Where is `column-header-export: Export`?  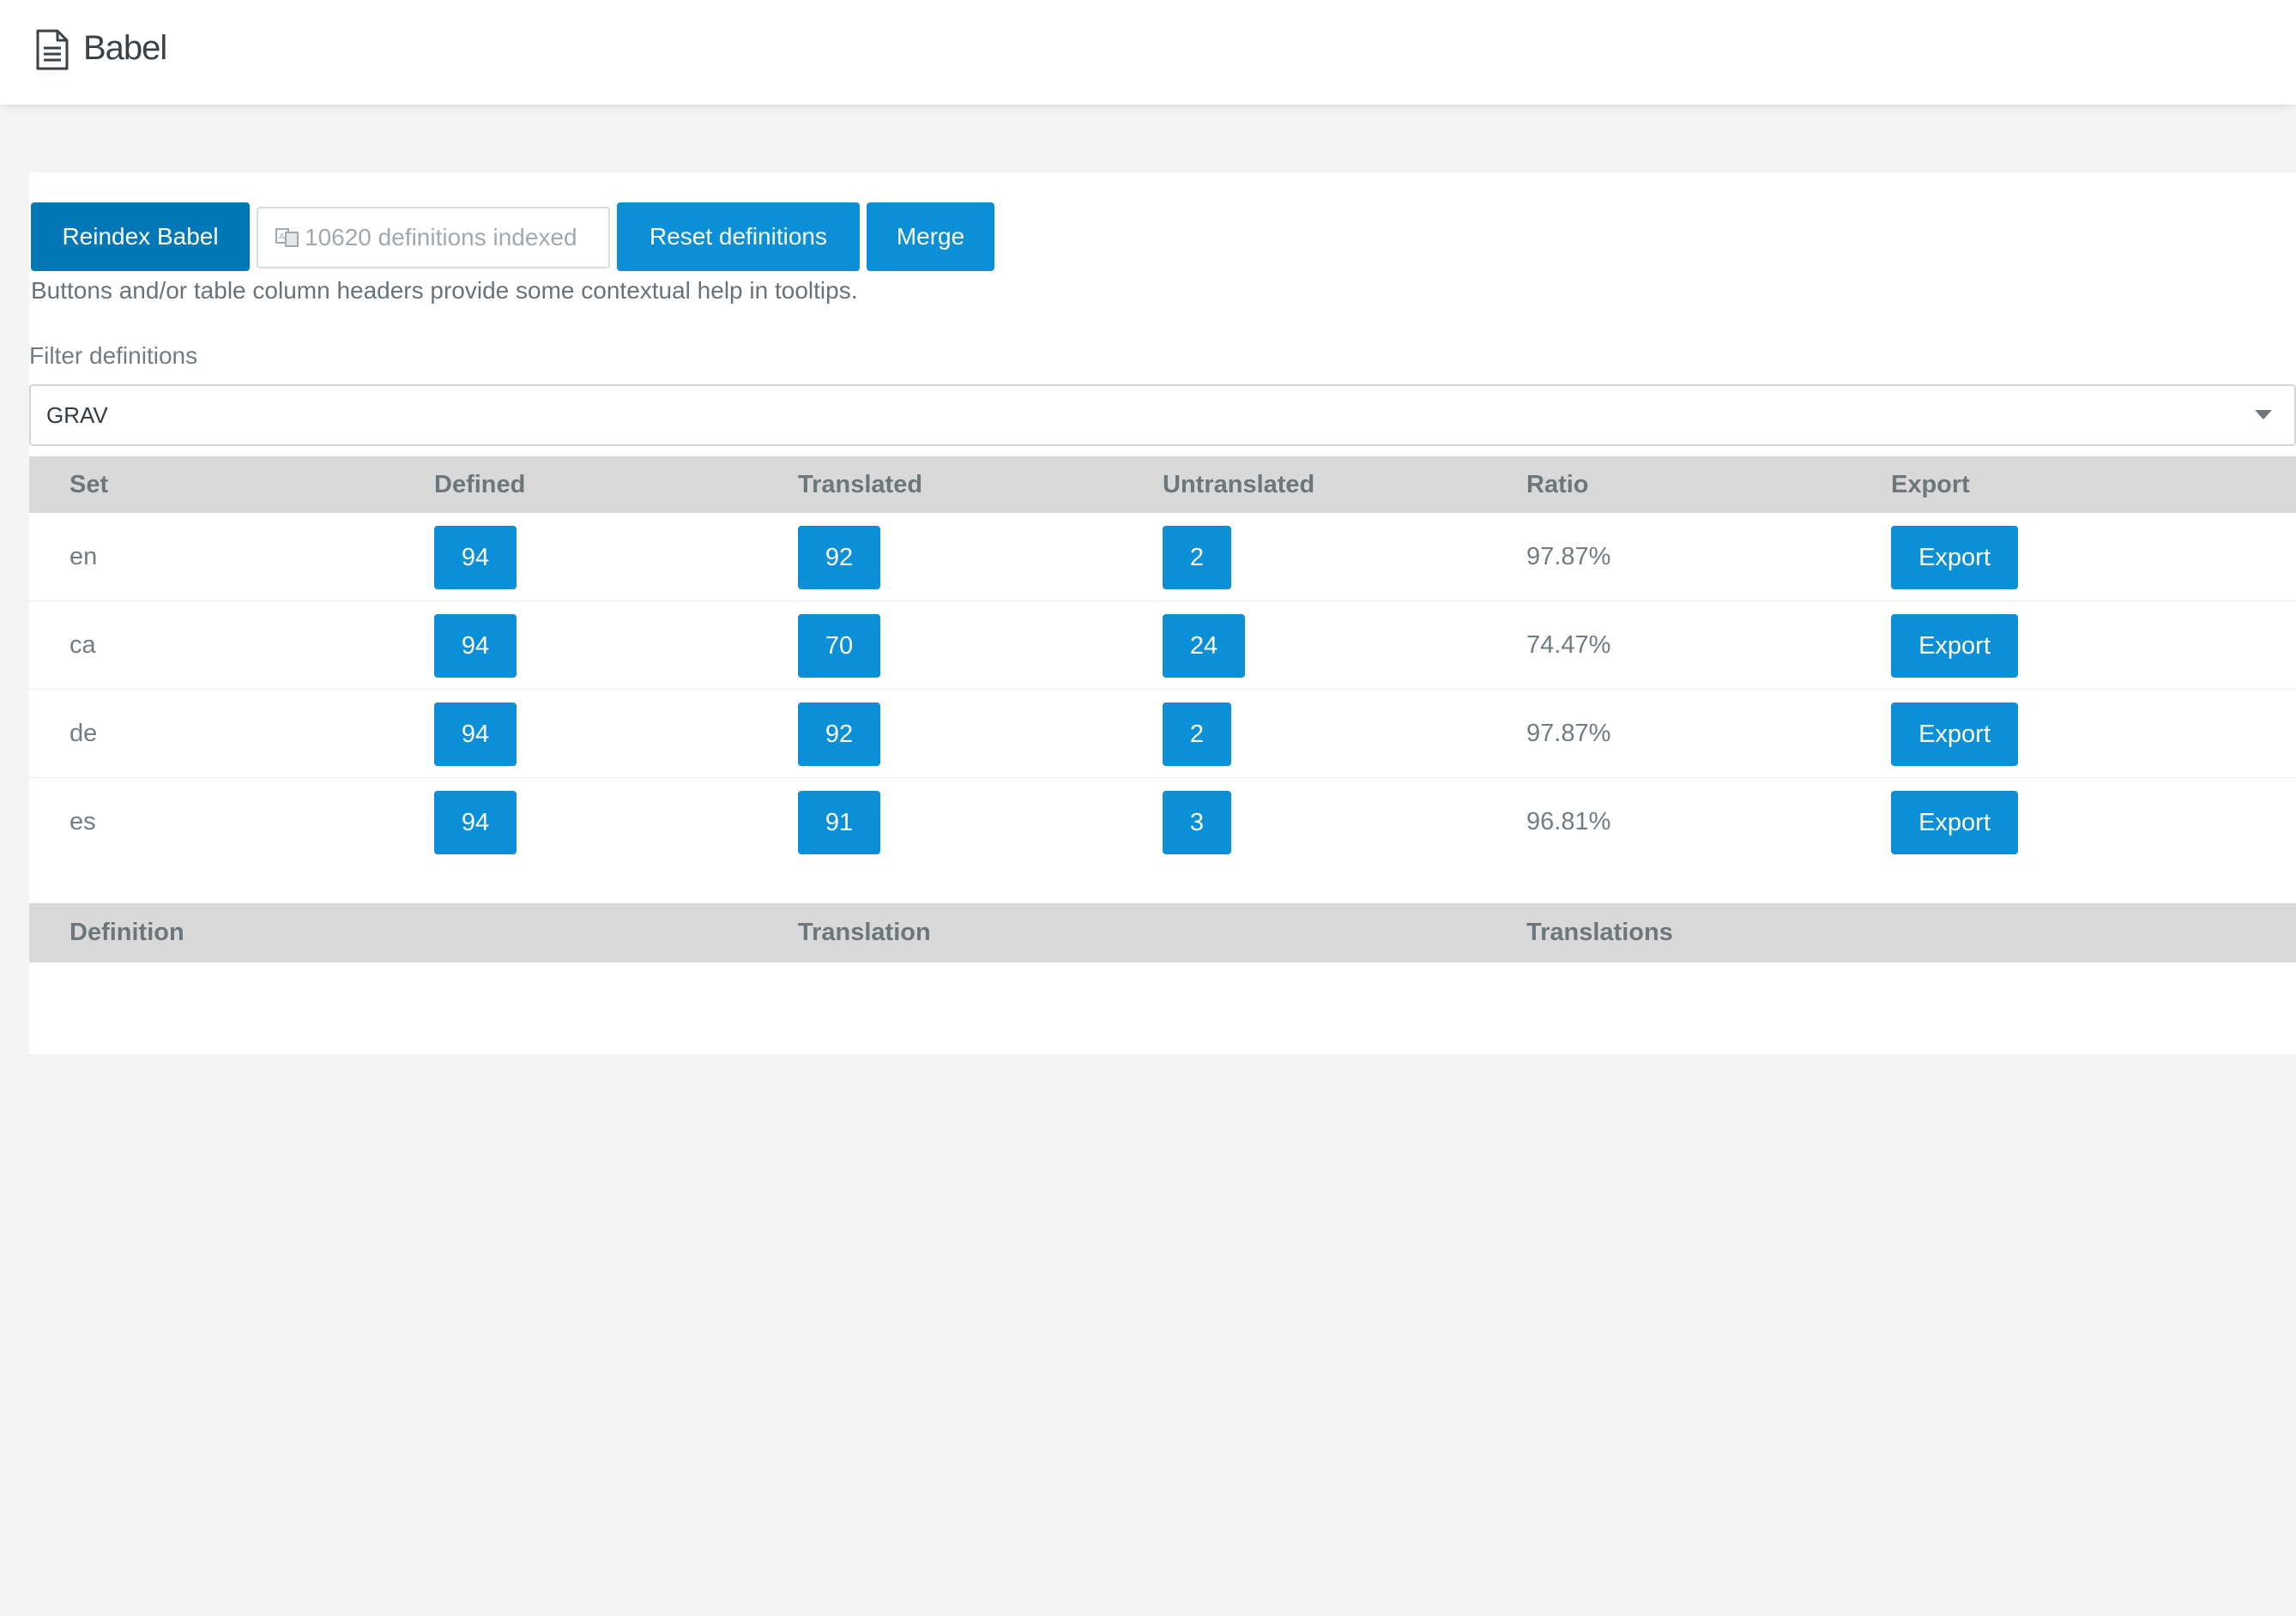
column-header-export: Export is located at coordinates (1931, 485).